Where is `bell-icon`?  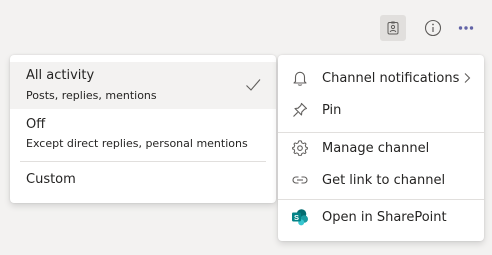 bell-icon is located at coordinates (300, 78).